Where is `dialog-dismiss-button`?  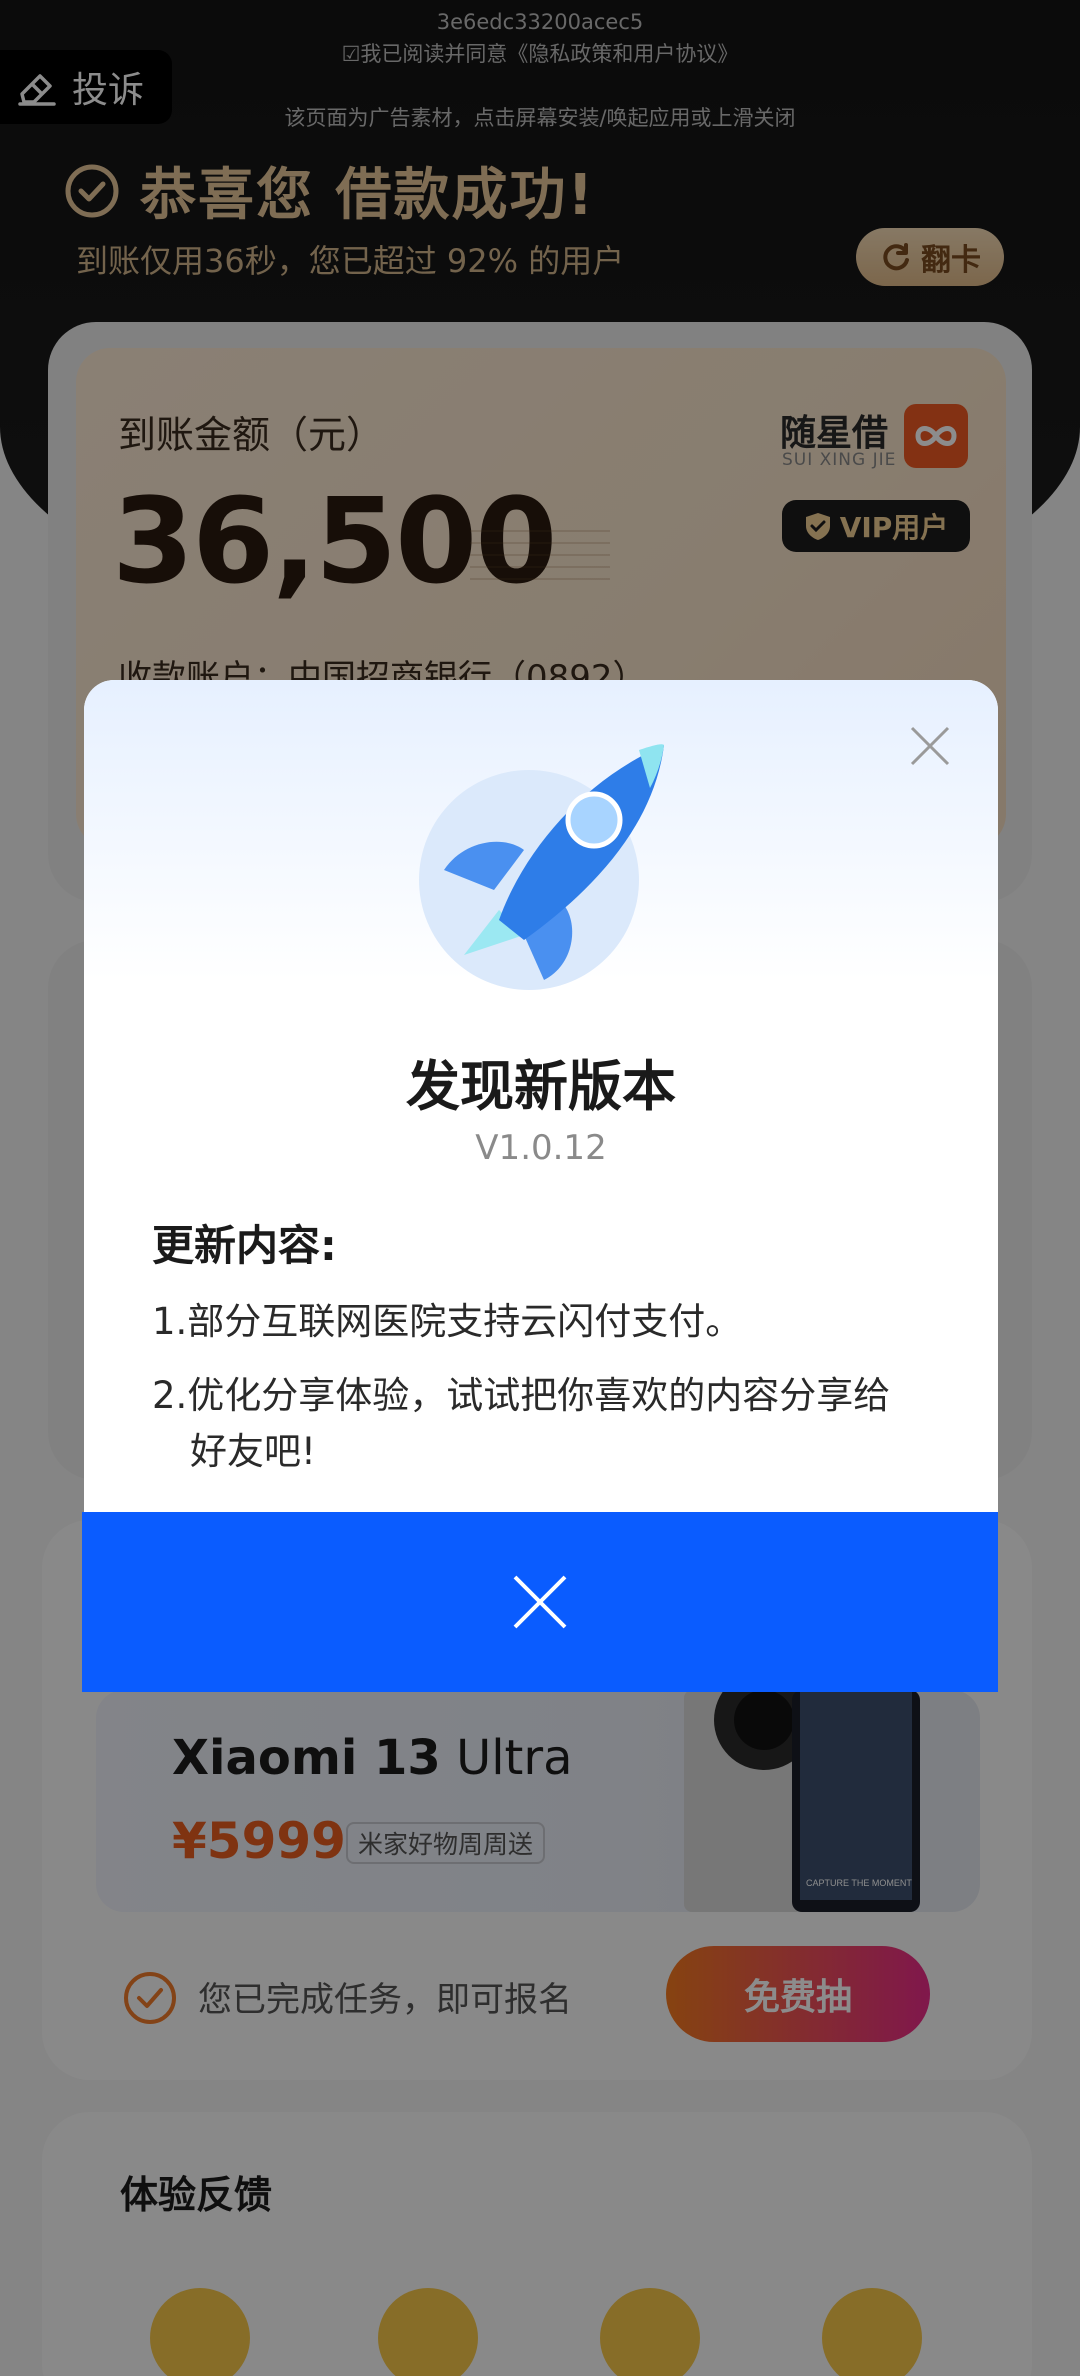
dialog-dismiss-button is located at coordinates (540, 1602).